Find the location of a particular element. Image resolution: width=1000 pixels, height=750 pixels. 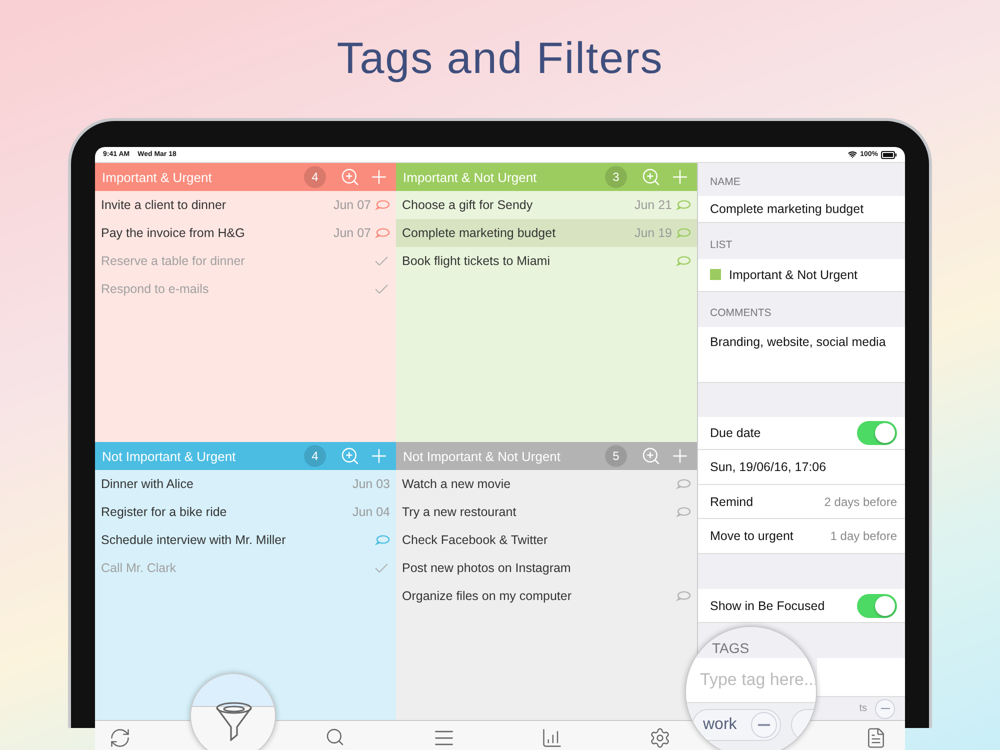

search-icon is located at coordinates (335, 737).